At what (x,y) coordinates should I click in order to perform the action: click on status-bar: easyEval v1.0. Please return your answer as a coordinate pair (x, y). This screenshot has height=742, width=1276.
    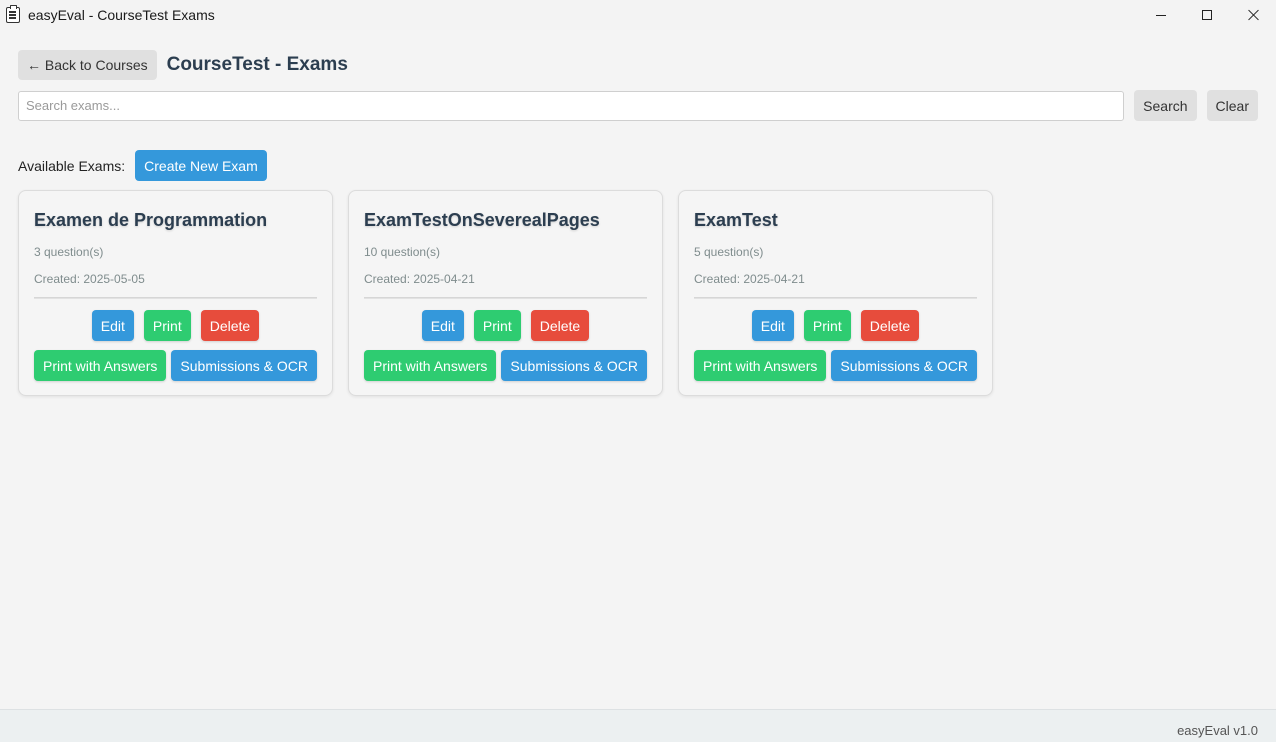
    Looking at the image, I should click on (638, 725).